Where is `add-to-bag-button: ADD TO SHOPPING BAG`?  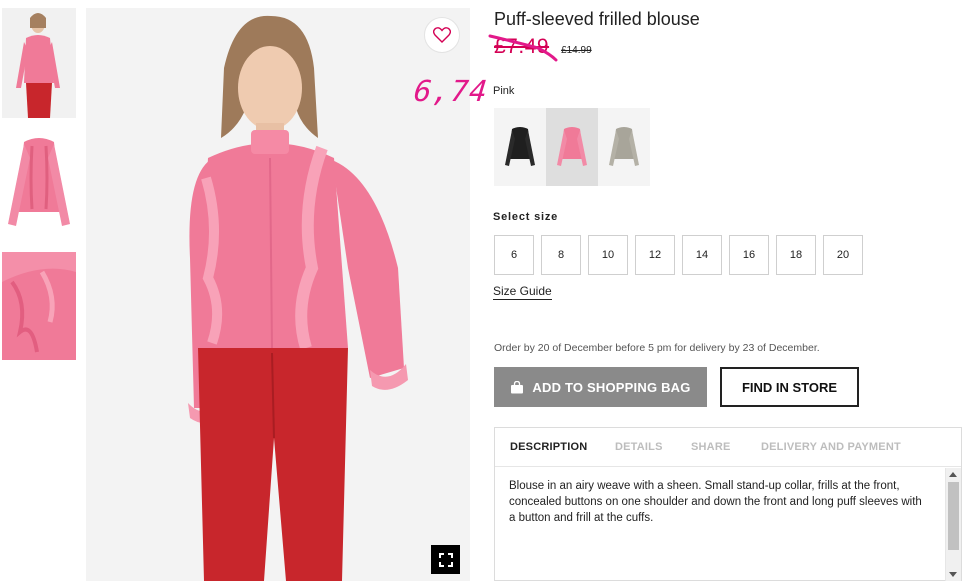 add-to-bag-button: ADD TO SHOPPING BAG is located at coordinates (600, 387).